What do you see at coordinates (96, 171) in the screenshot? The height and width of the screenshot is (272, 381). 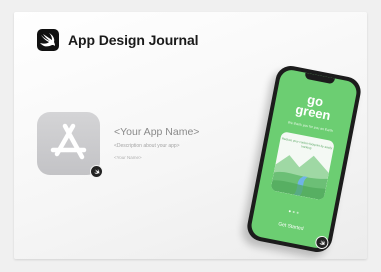 I see `swift-badge-icon` at bounding box center [96, 171].